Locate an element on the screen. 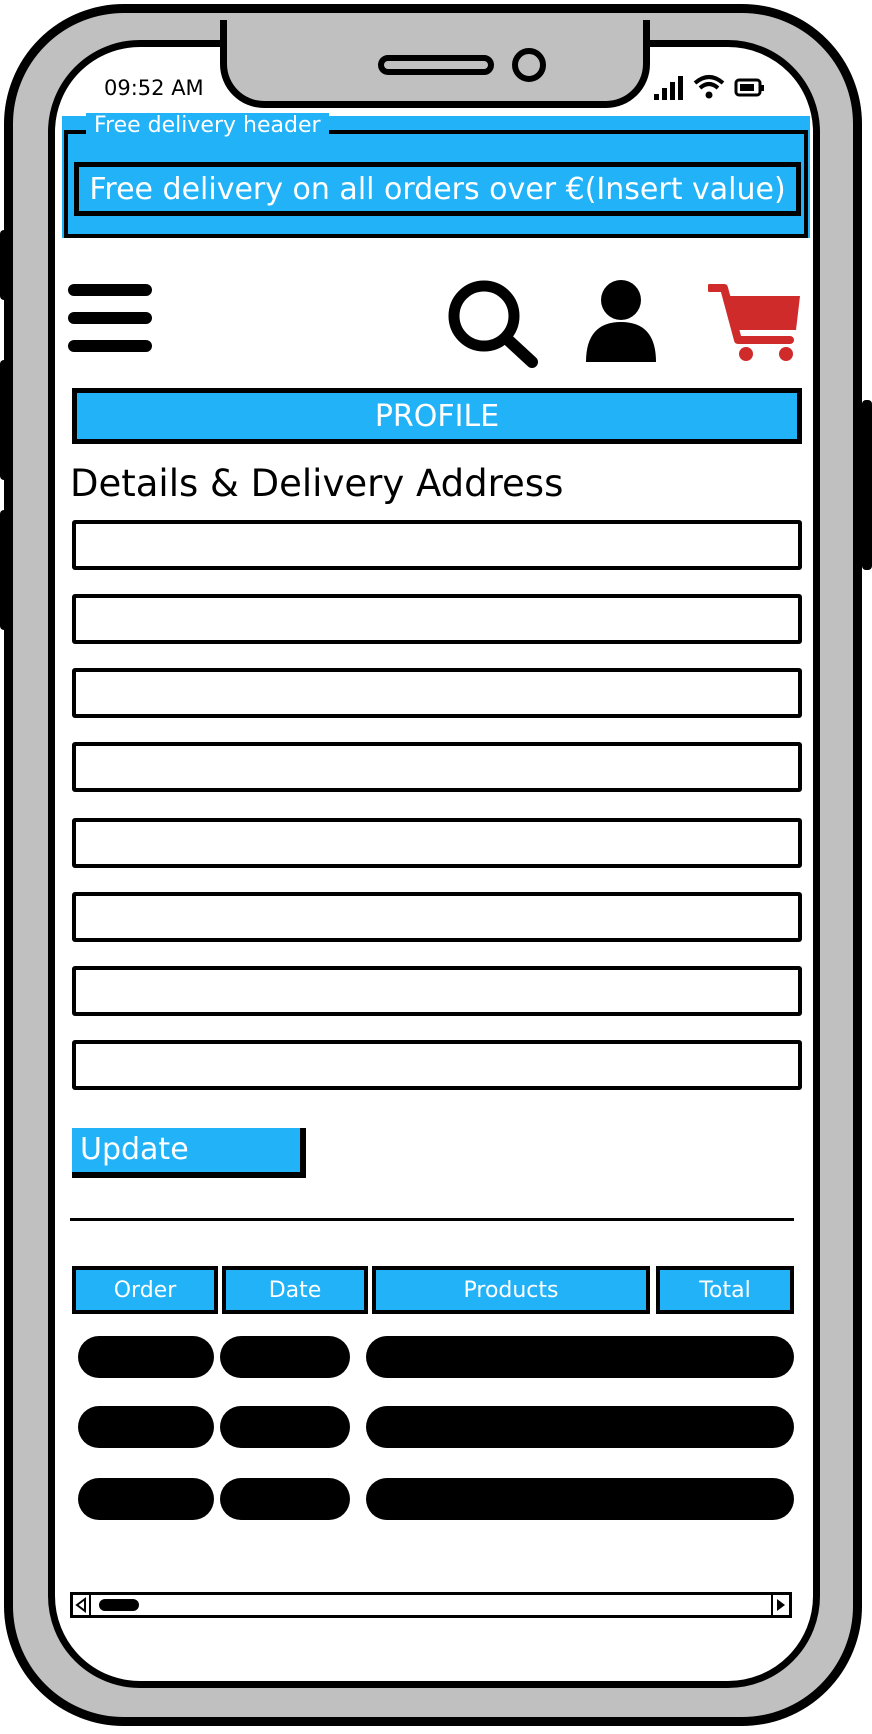 The height and width of the screenshot is (1734, 872). hamburger-icon is located at coordinates (110, 320).